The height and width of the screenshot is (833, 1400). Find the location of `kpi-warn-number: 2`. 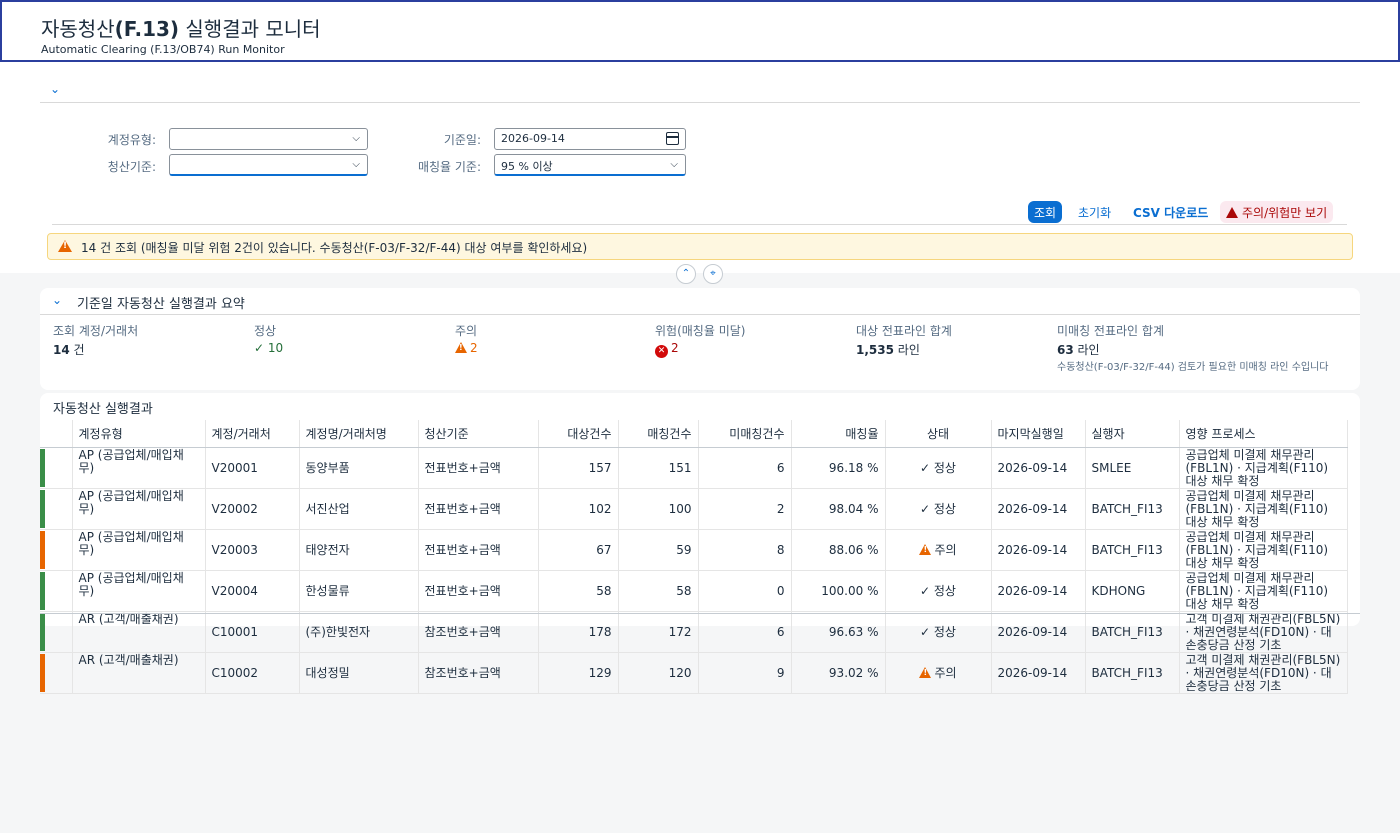

kpi-warn-number: 2 is located at coordinates (474, 348).